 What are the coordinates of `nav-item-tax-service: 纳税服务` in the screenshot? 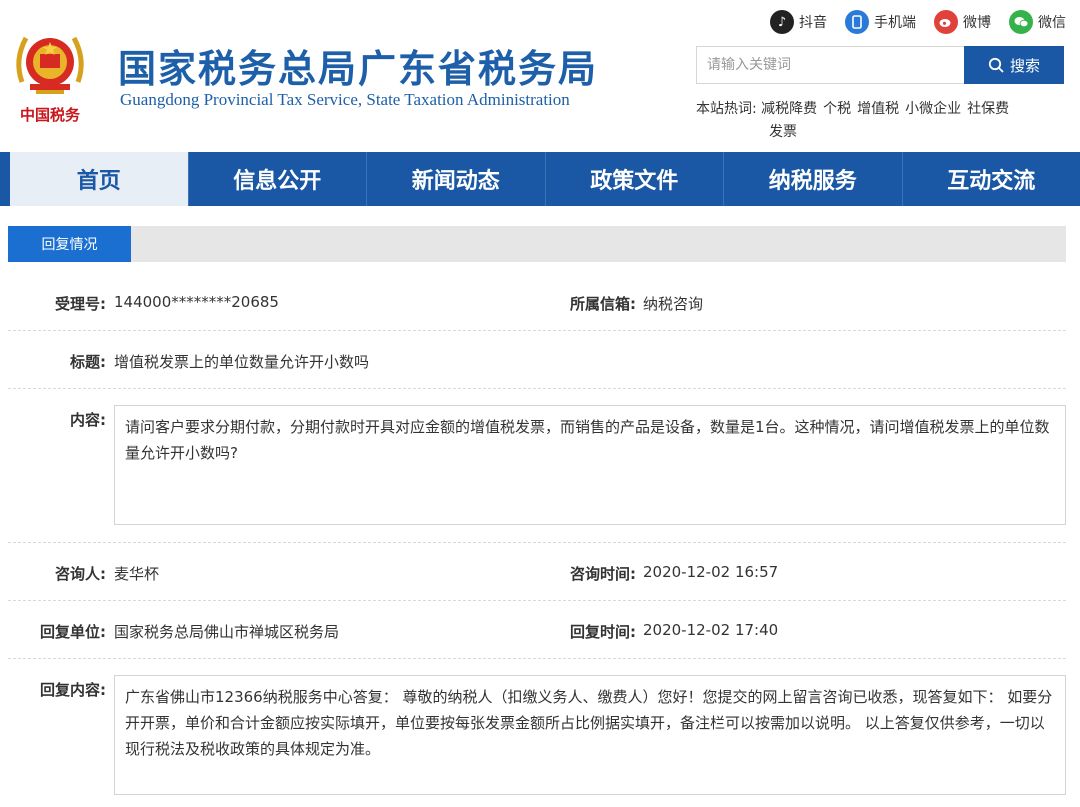 It's located at (813, 179).